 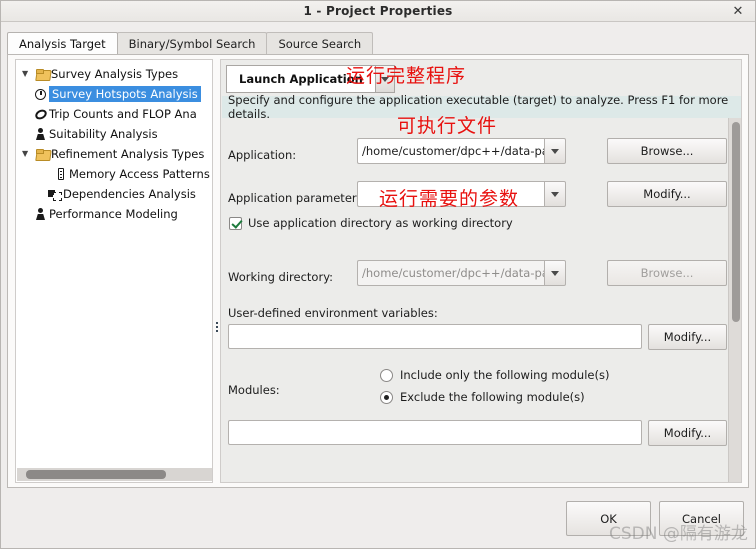 I want to click on application-parameters-value, so click(x=450, y=194).